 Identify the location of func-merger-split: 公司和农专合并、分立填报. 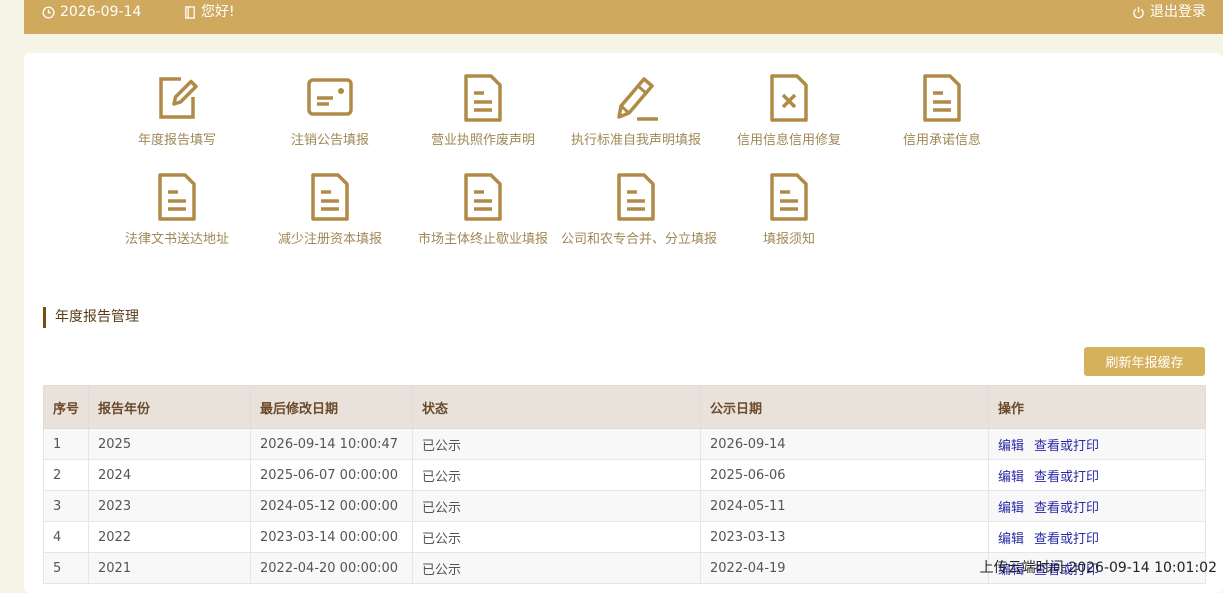
(639, 209).